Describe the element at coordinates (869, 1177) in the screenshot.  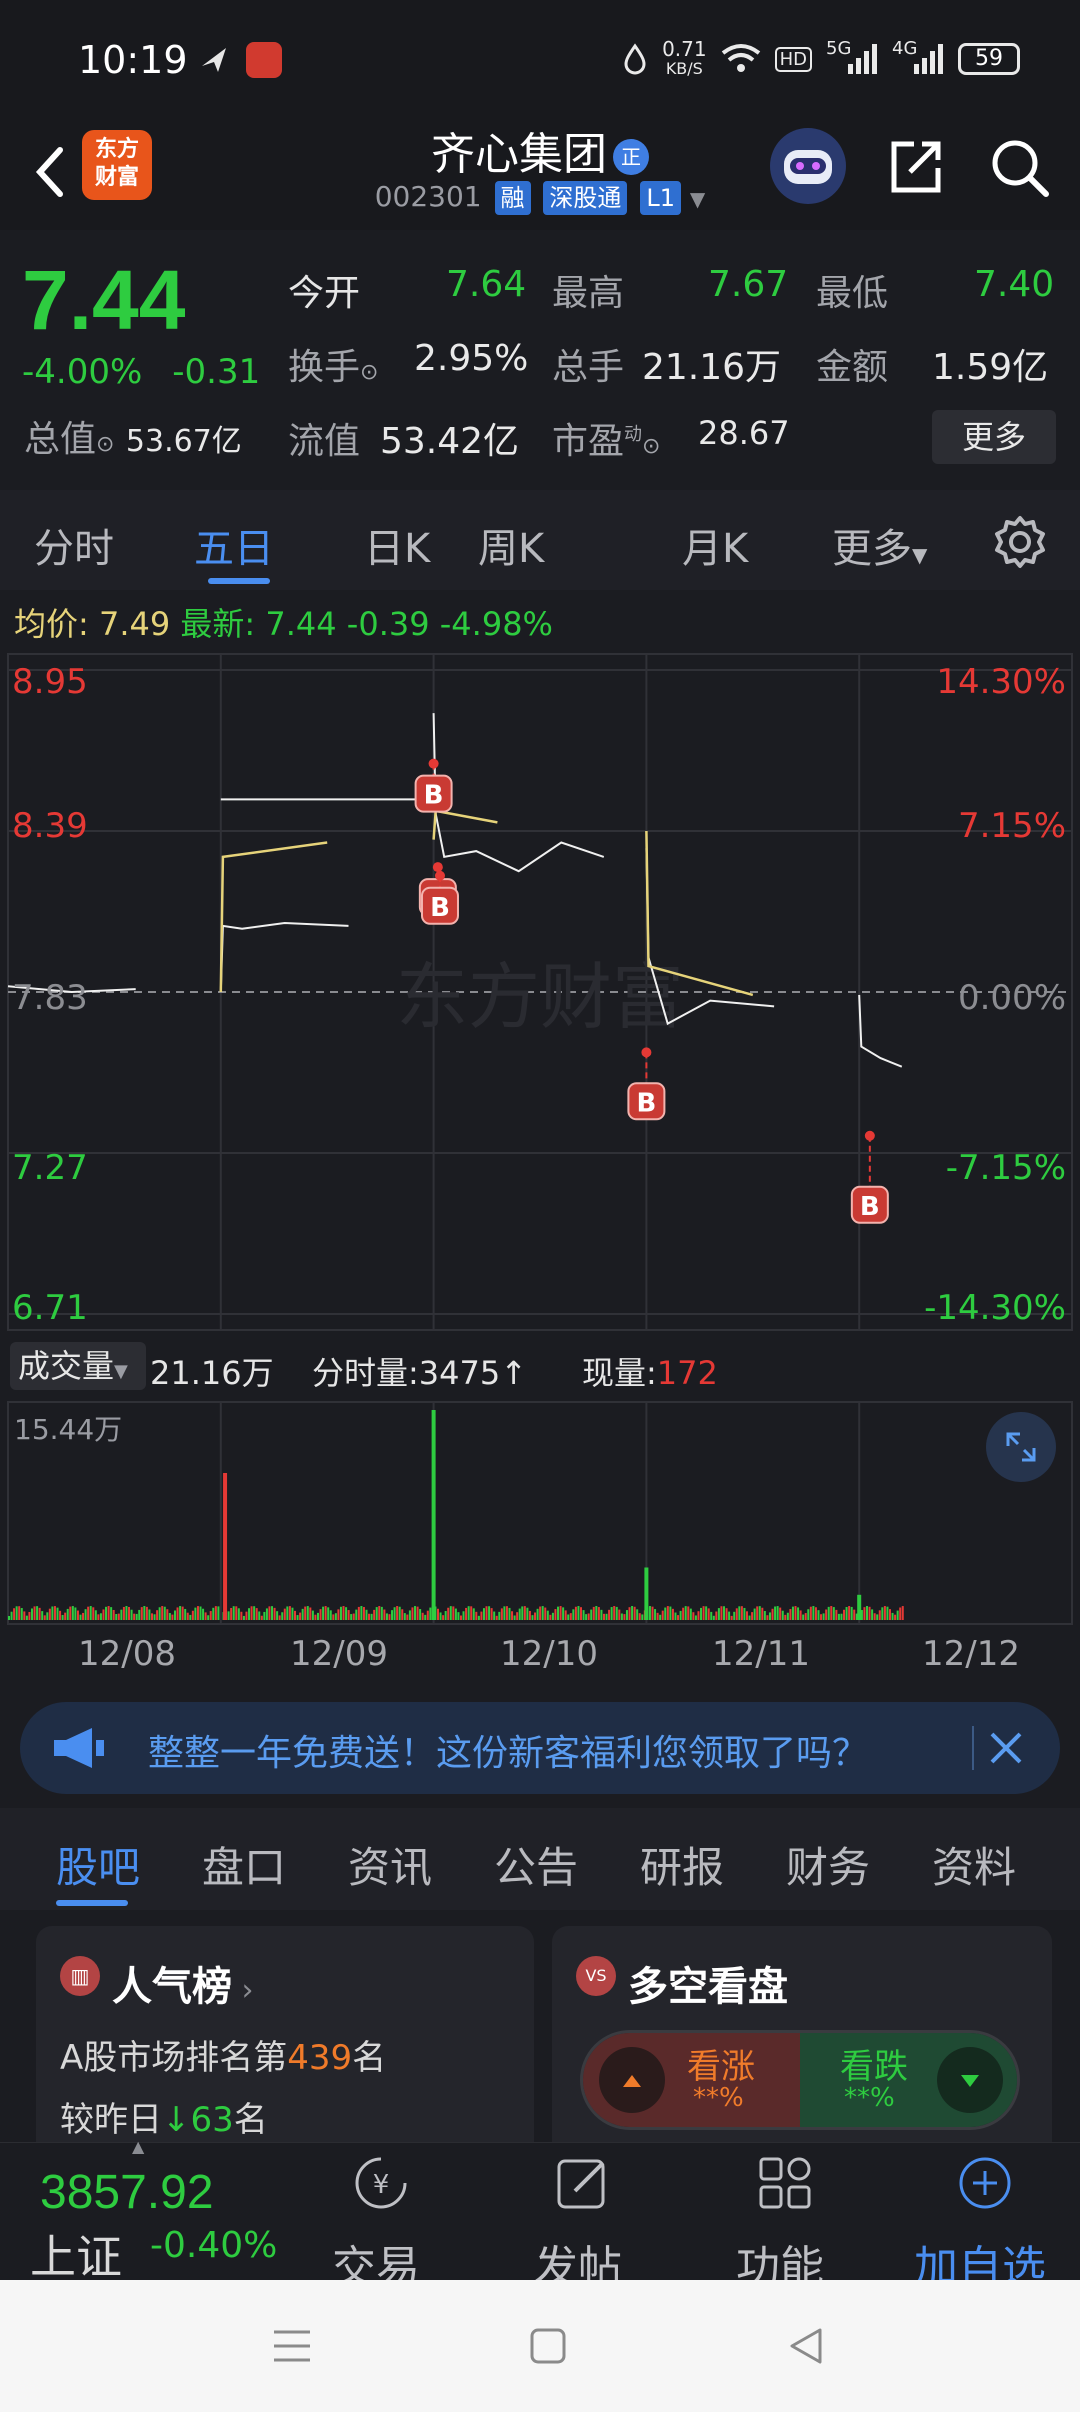
I see `buy-marker: B` at that location.